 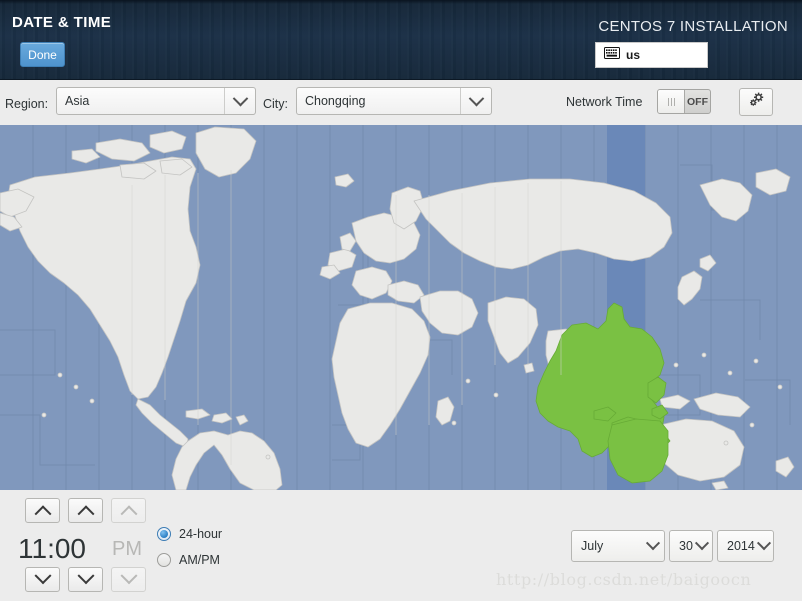 What do you see at coordinates (612, 55) in the screenshot?
I see `keyboard-icon` at bounding box center [612, 55].